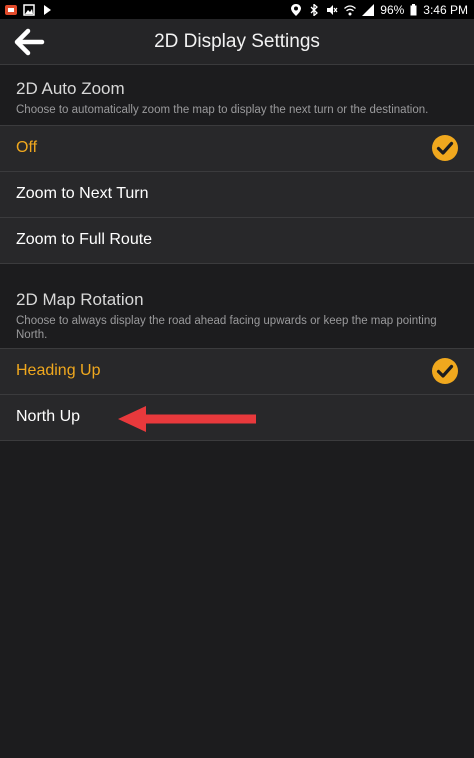 The width and height of the screenshot is (474, 758). What do you see at coordinates (27, 147) in the screenshot?
I see `option-label: Off` at bounding box center [27, 147].